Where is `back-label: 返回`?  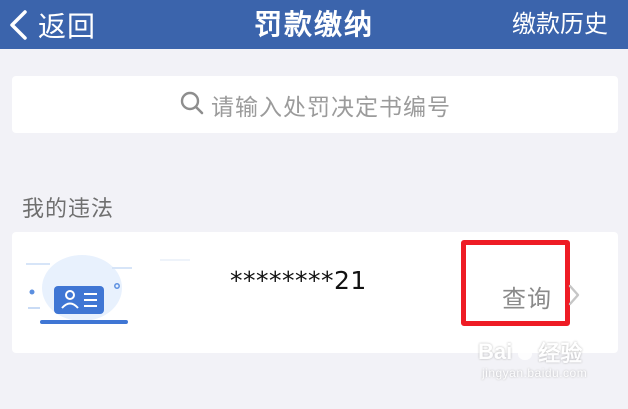 back-label: 返回 is located at coordinates (67, 26).